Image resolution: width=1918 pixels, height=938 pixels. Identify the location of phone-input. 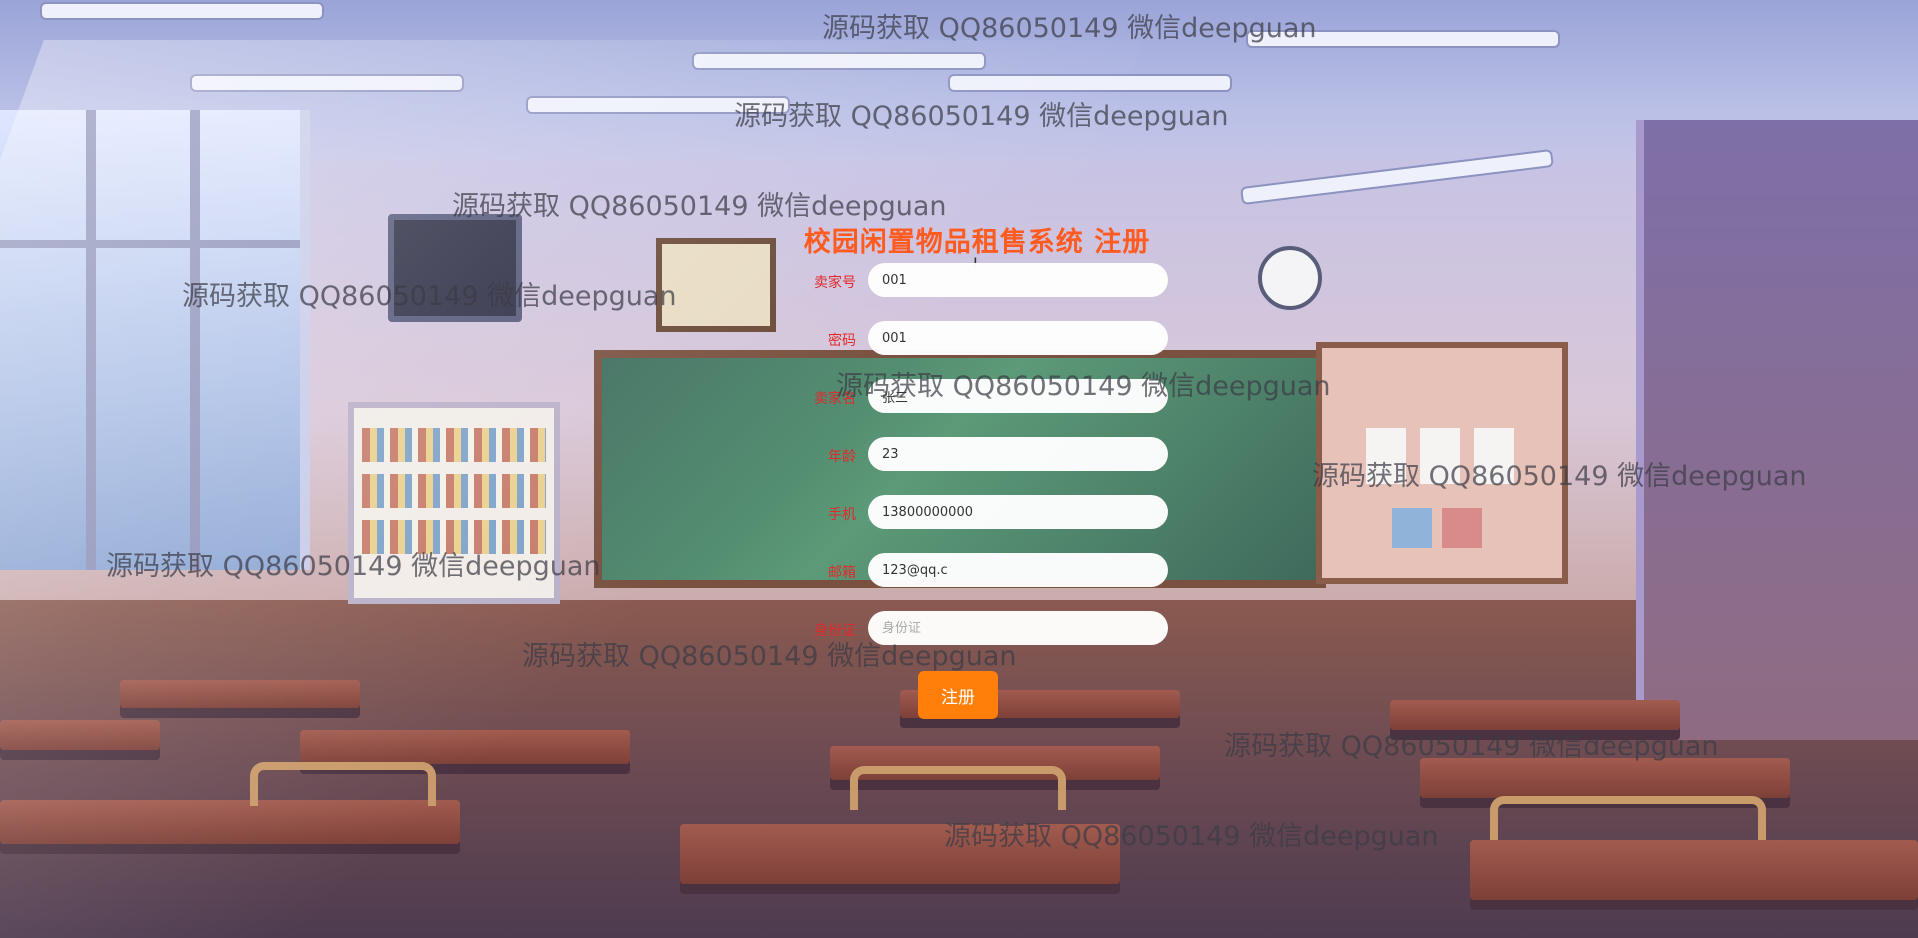
(1018, 512).